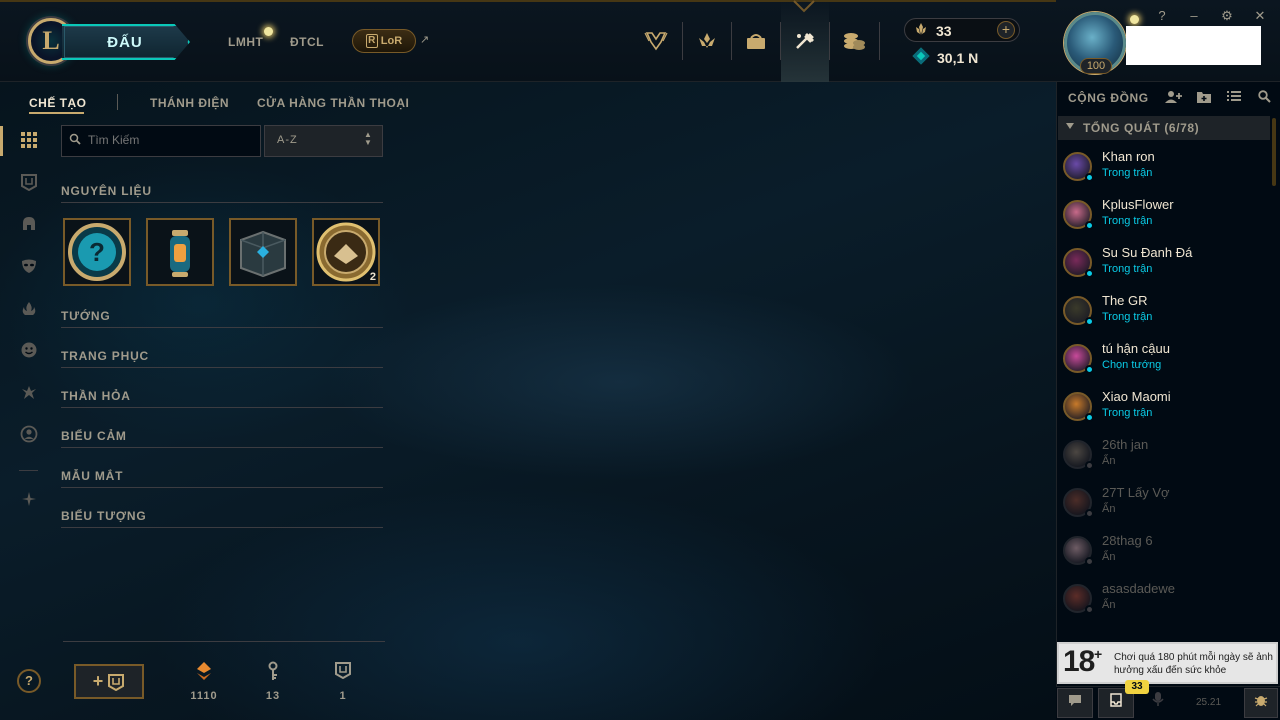 The image size is (1280, 720). I want to click on category-champions: TƯỚNG, so click(86, 316).